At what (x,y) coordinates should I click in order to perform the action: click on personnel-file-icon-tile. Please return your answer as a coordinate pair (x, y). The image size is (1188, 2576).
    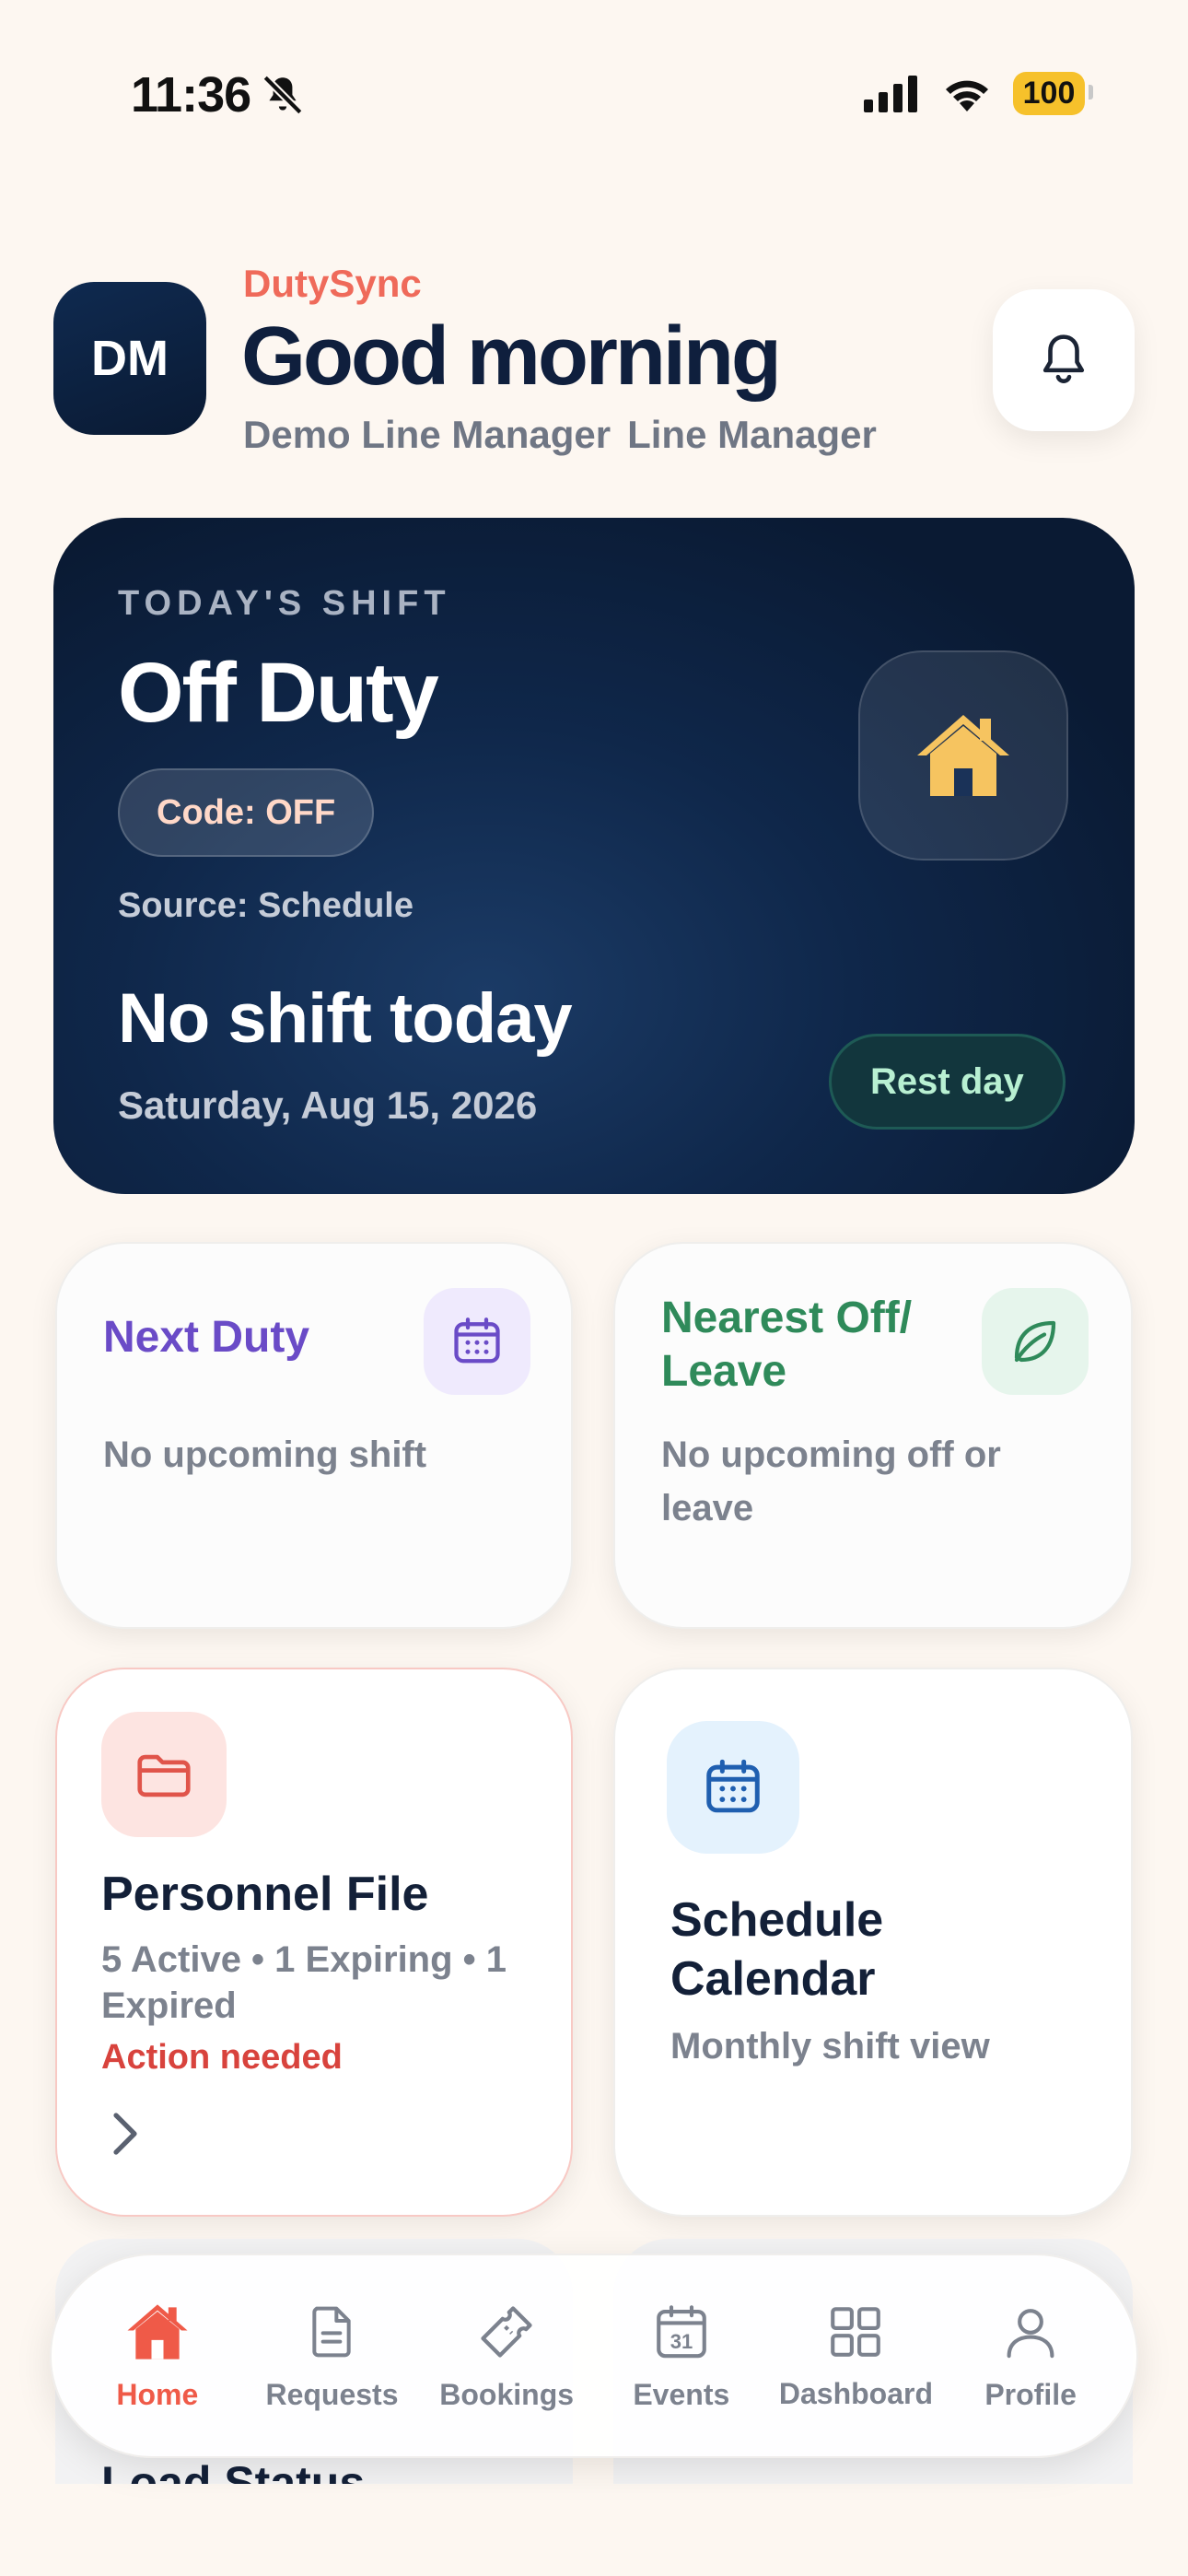
    Looking at the image, I should click on (164, 1774).